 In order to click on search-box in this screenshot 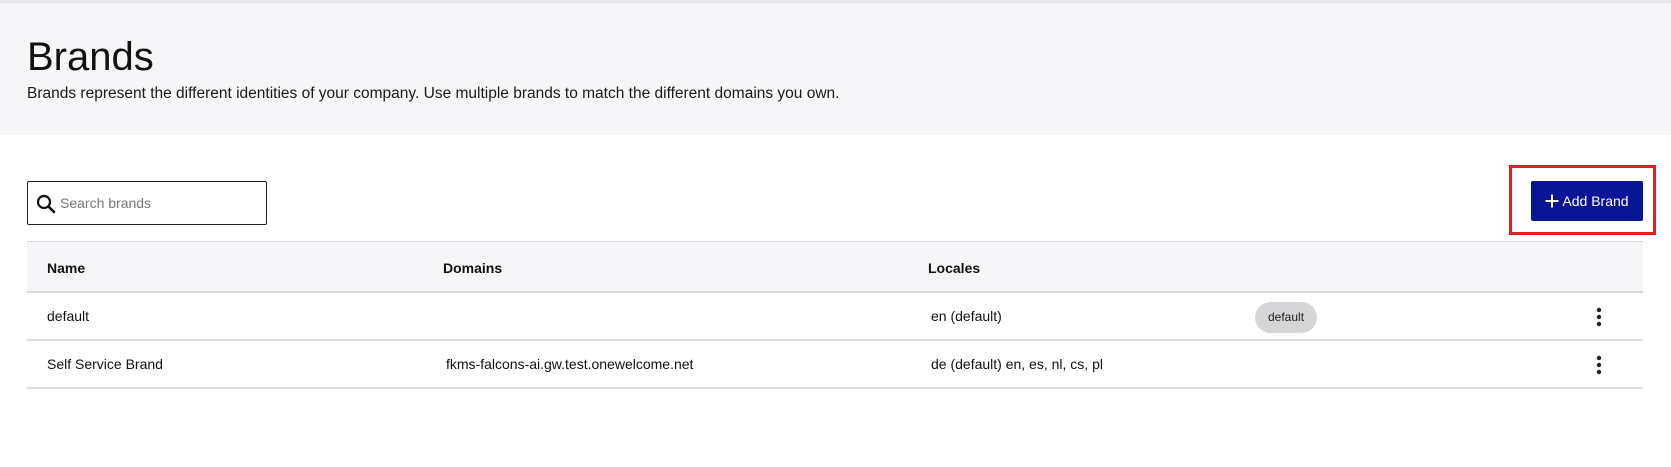, I will do `click(147, 203)`.